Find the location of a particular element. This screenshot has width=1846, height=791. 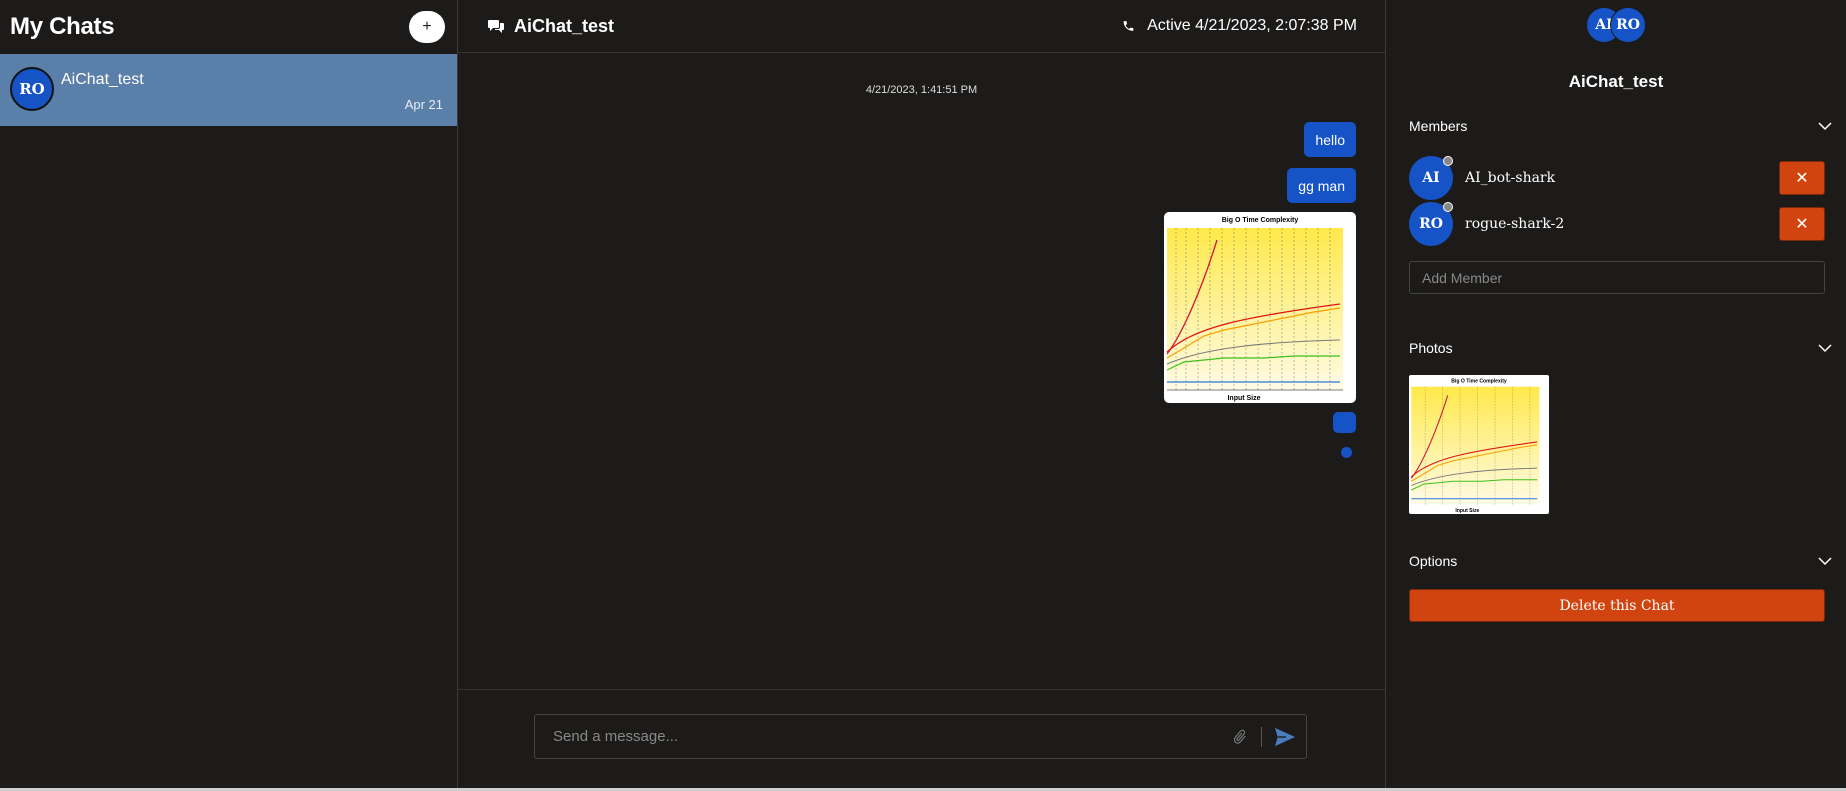

member-row: RO rogue-shark-2 ✕ is located at coordinates (1617, 224).